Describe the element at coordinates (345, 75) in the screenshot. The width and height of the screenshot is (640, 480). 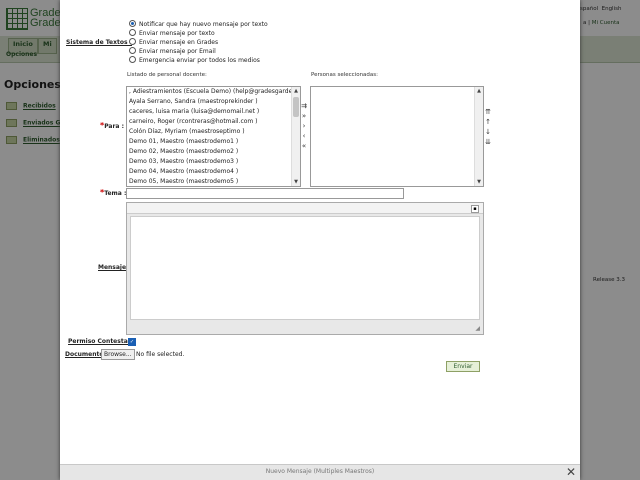
I see `seleccionadas-label: Personas seleccionadas:` at that location.